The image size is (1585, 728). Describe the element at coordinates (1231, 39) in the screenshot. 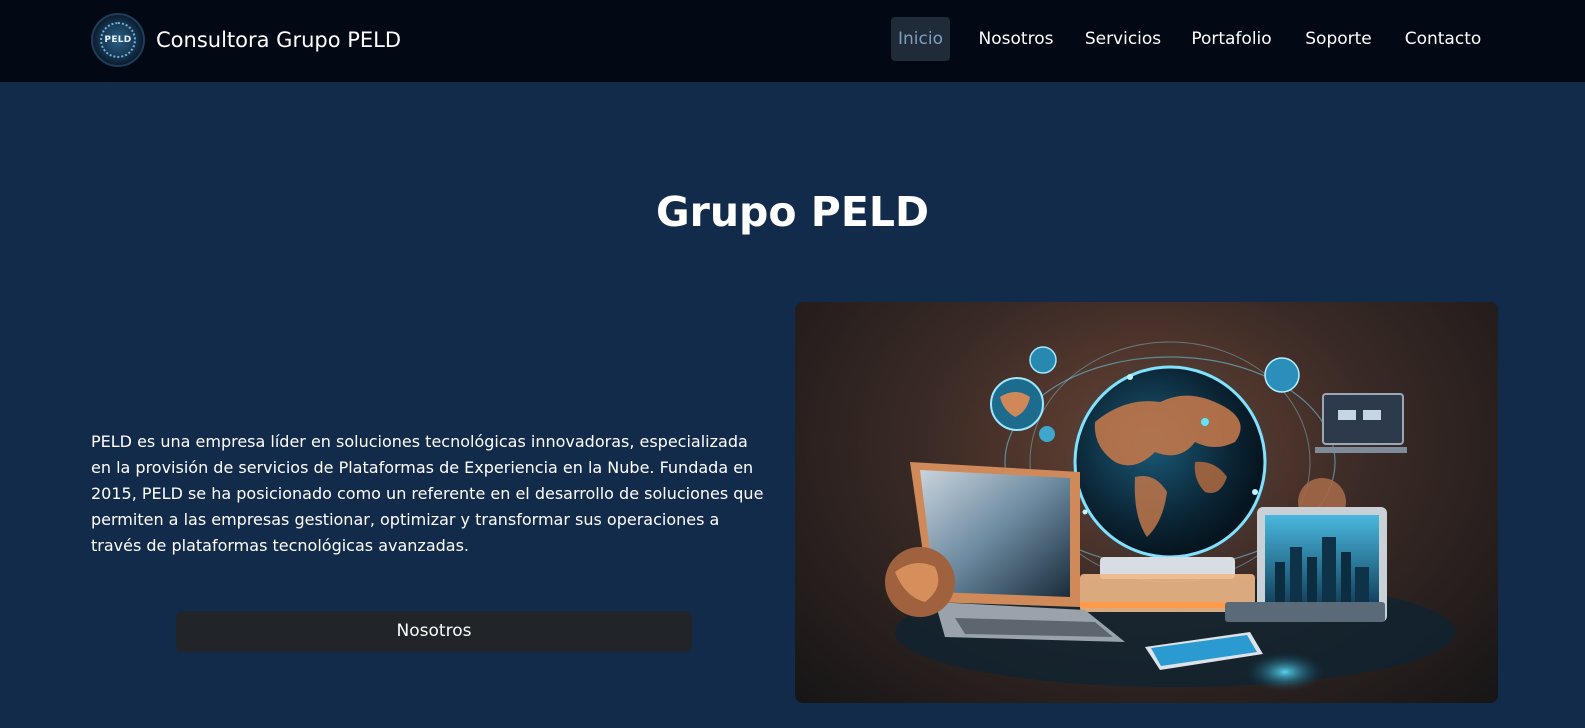

I see `nav-item-portafolio: Portafolio` at that location.